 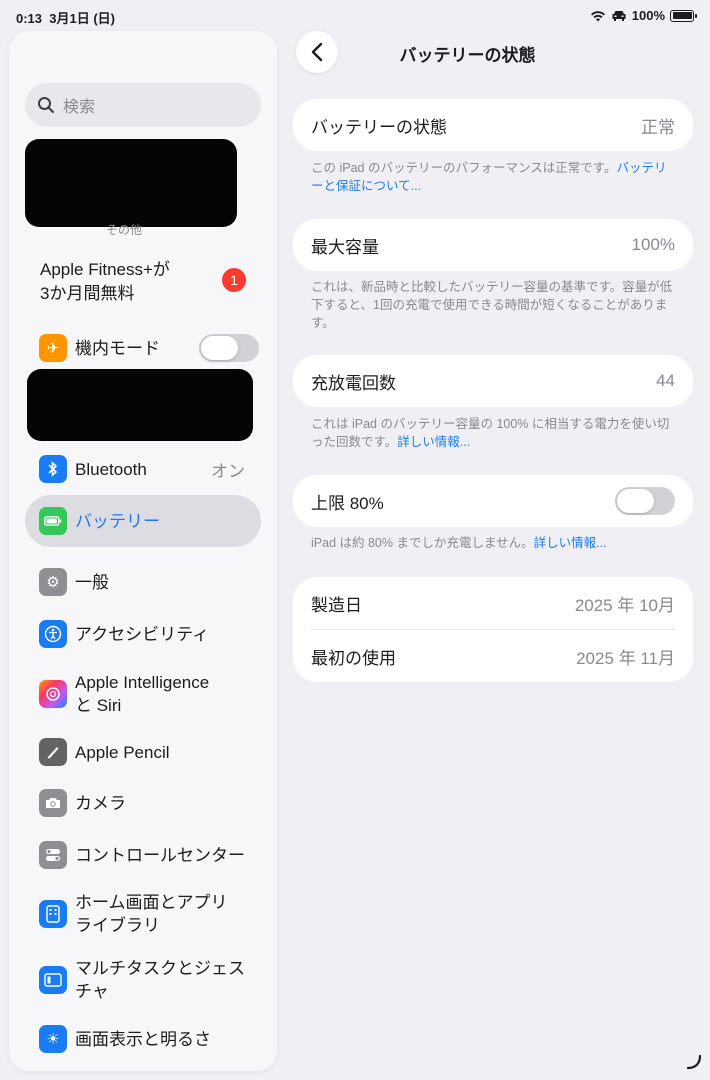 What do you see at coordinates (100, 803) in the screenshot?
I see `sidebar-item-label: カメラ` at bounding box center [100, 803].